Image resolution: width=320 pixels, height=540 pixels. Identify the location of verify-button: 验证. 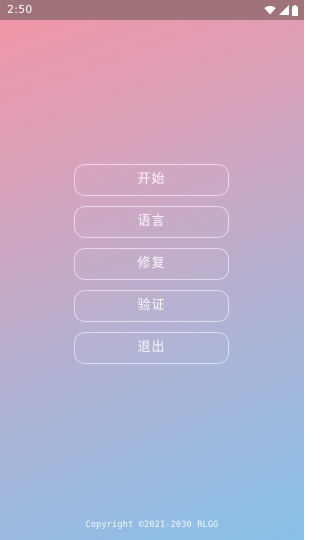
(151, 306).